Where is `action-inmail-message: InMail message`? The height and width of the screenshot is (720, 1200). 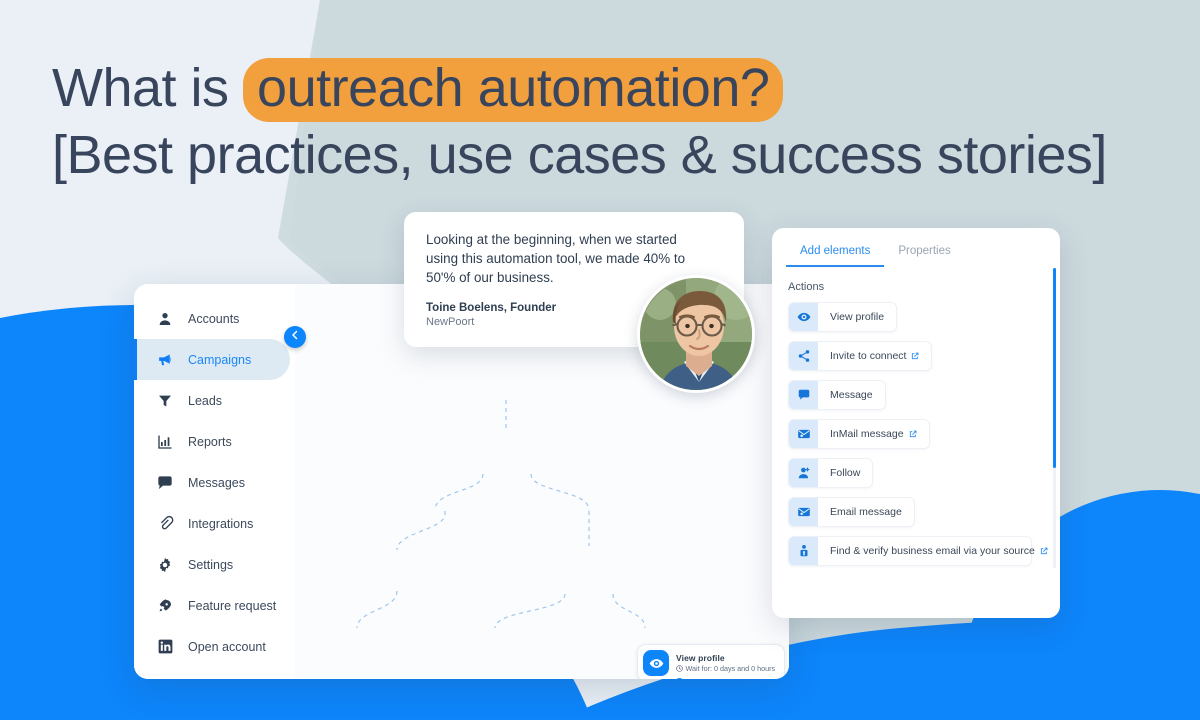
action-inmail-message: InMail message is located at coordinates (859, 434).